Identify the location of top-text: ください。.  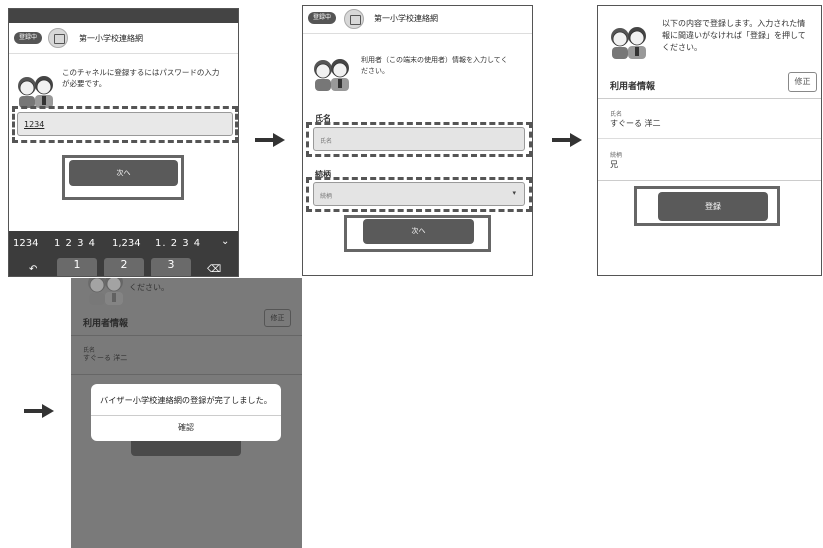
(149, 287).